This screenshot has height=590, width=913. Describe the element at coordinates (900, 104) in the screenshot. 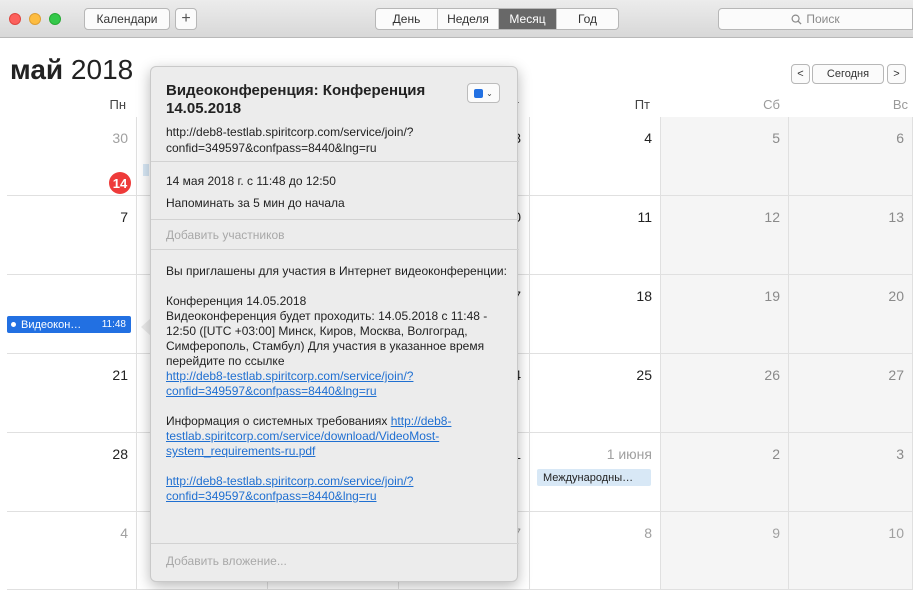

I see `weekday-header: Вс` at that location.